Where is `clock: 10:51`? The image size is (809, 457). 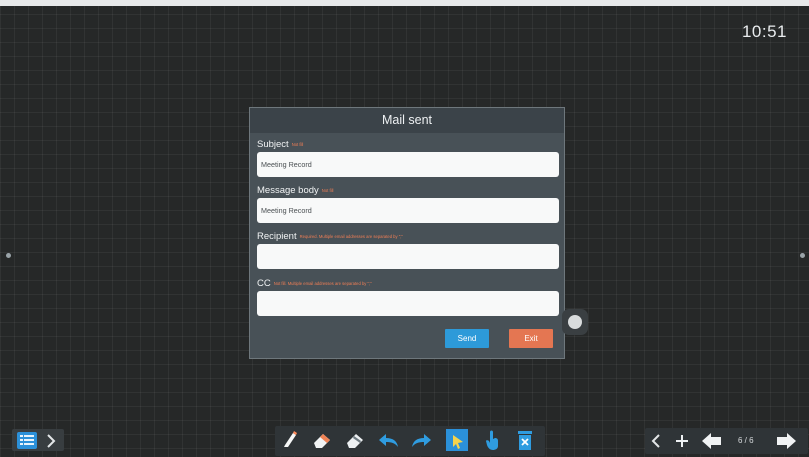 clock: 10:51 is located at coordinates (764, 31).